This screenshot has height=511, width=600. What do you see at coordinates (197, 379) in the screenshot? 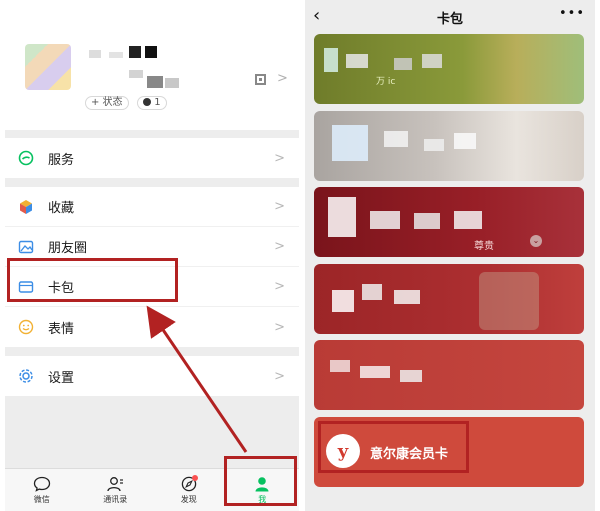
I see `annotation-arrow` at bounding box center [197, 379].